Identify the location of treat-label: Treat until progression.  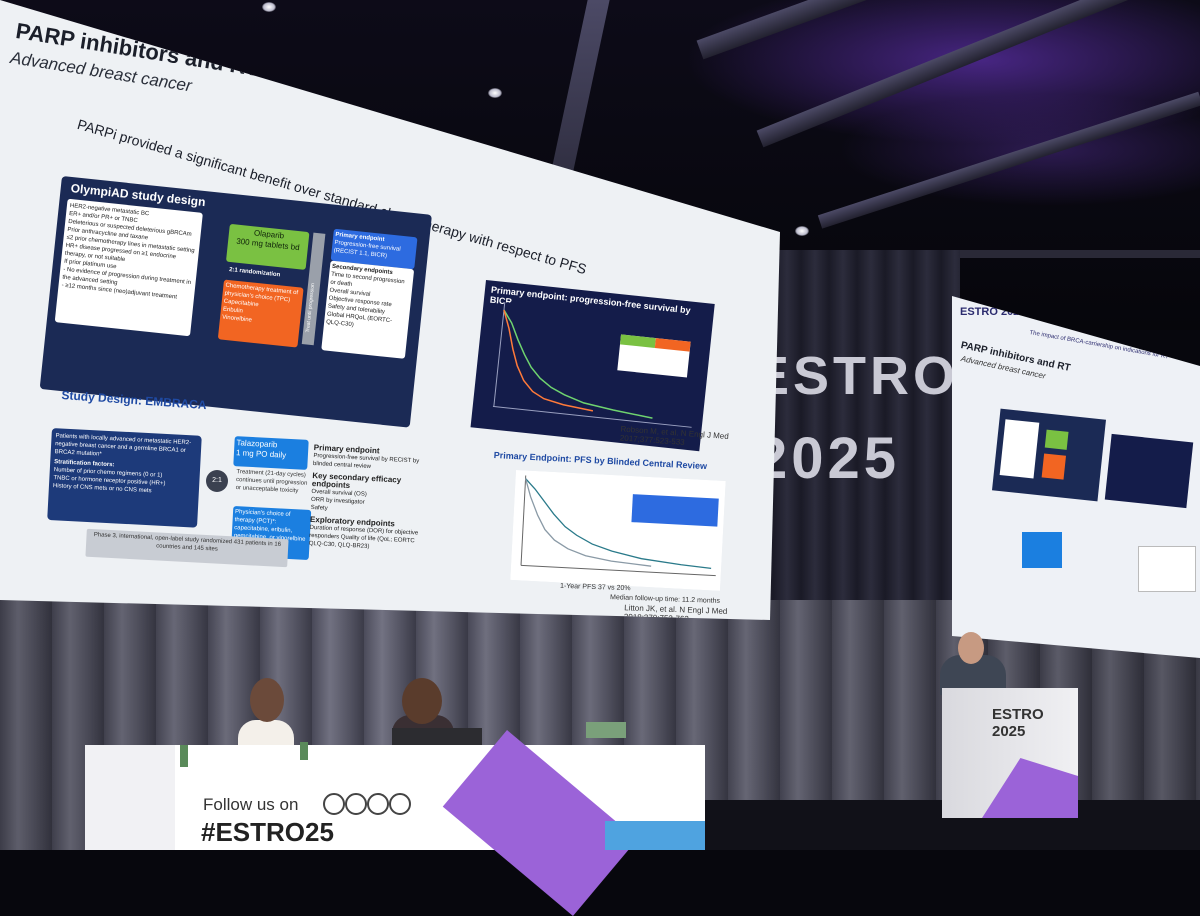
(310, 307).